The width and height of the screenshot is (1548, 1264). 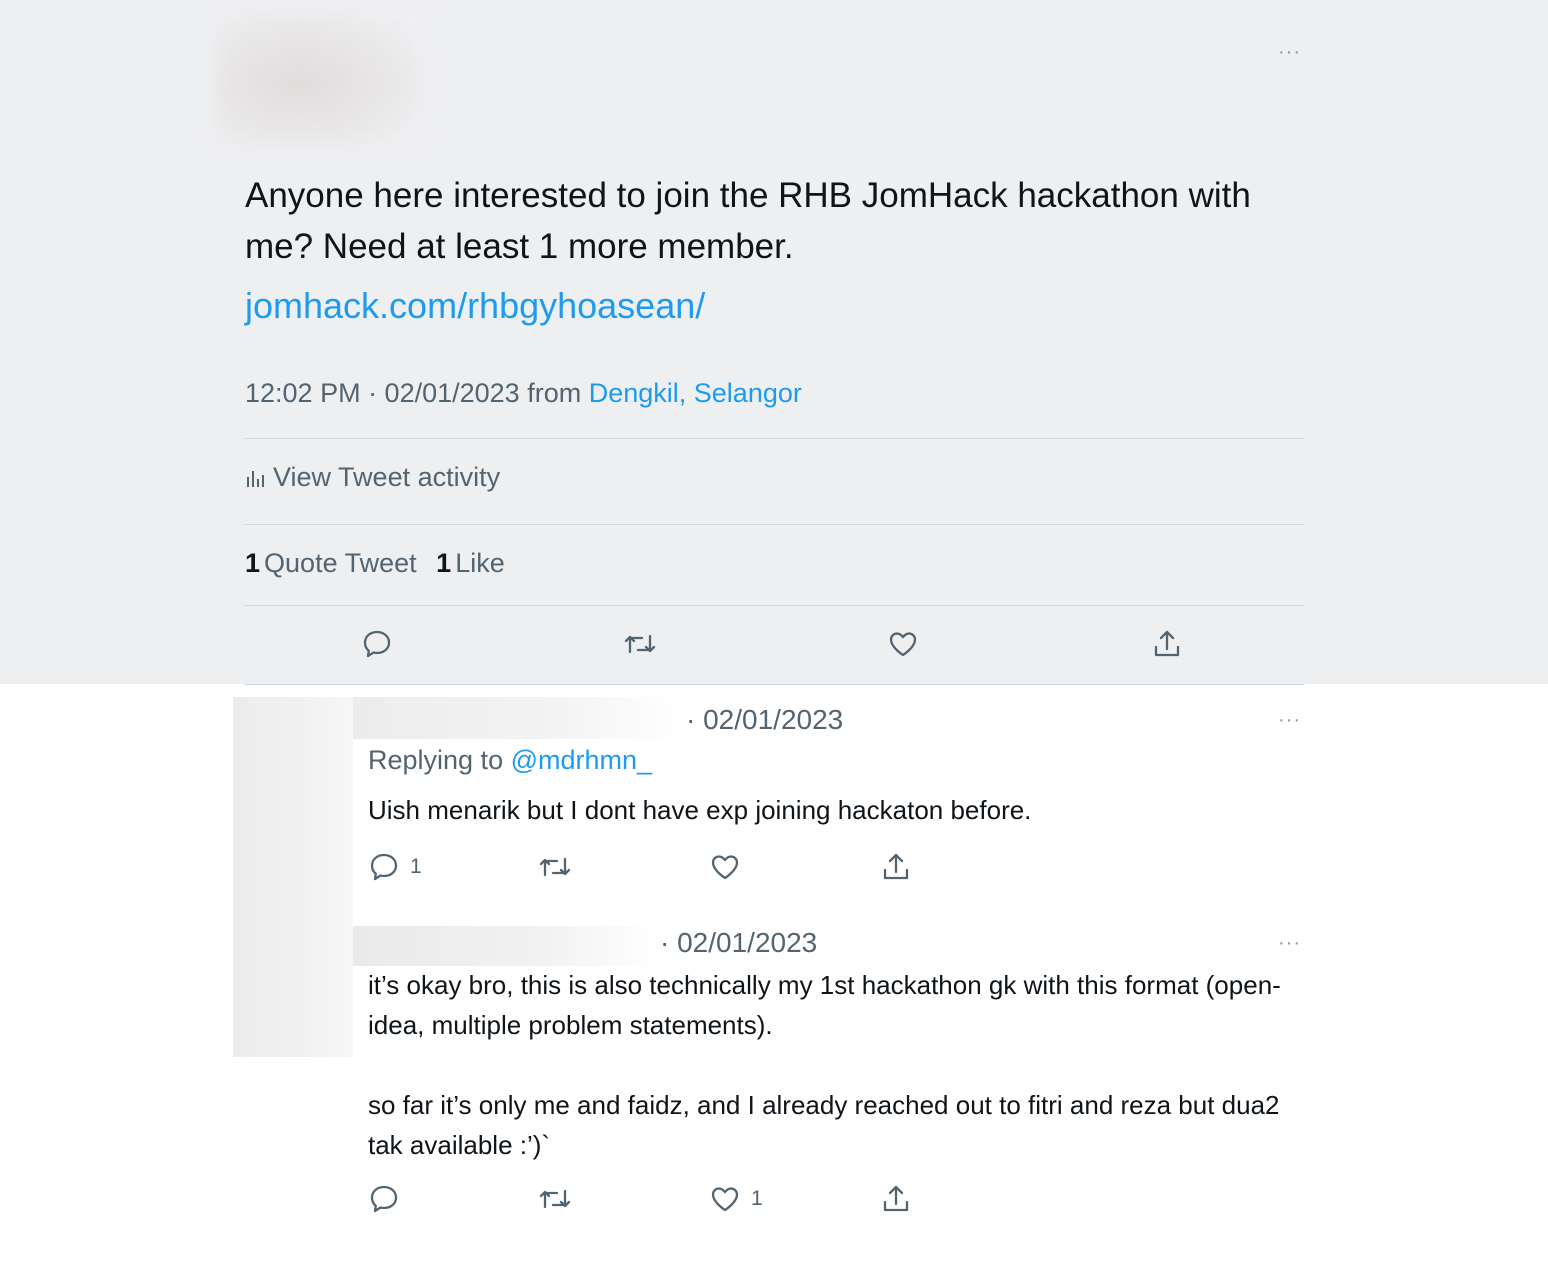 I want to click on like-label: Like, so click(x=480, y=563).